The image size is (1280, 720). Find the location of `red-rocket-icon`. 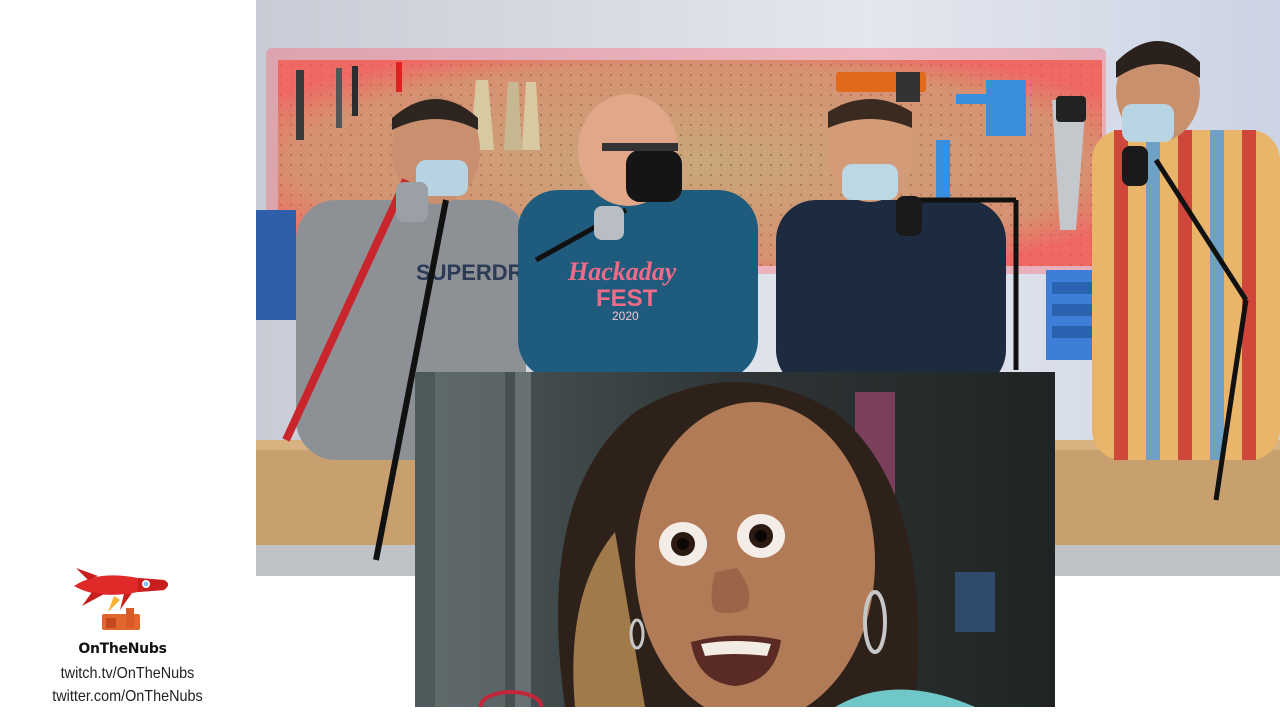

red-rocket-icon is located at coordinates (122, 602).